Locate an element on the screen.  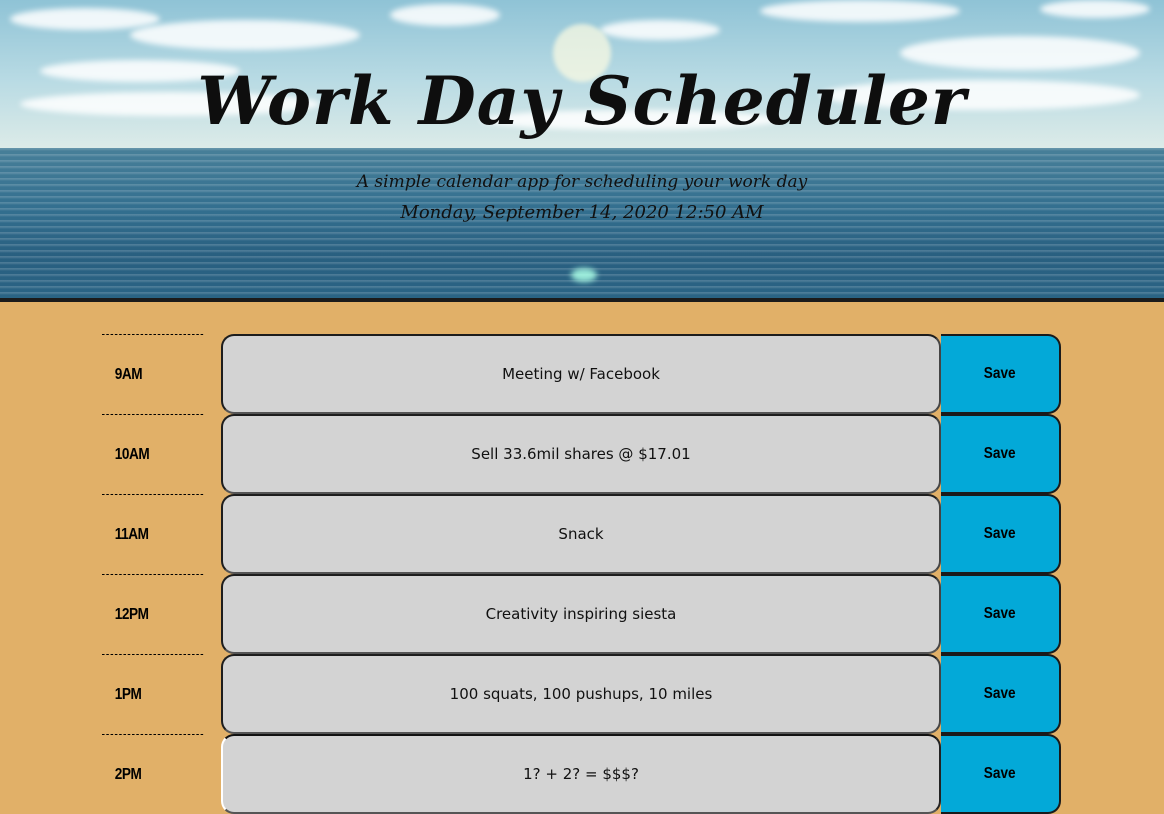
time-block-row: 2PM 1? + 2? = $$$? Save is located at coordinates (582, 774).